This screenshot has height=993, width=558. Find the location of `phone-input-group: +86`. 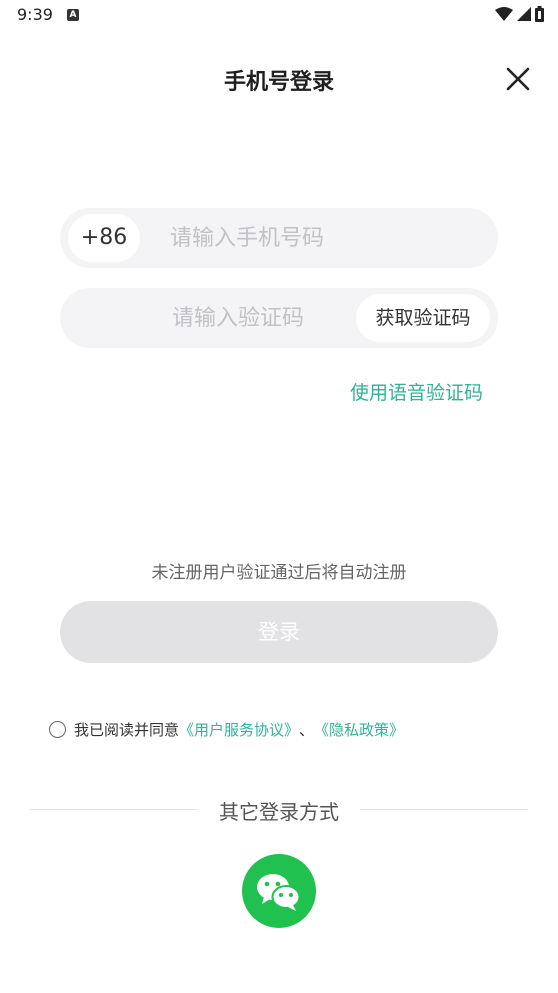

phone-input-group: +86 is located at coordinates (279, 238).